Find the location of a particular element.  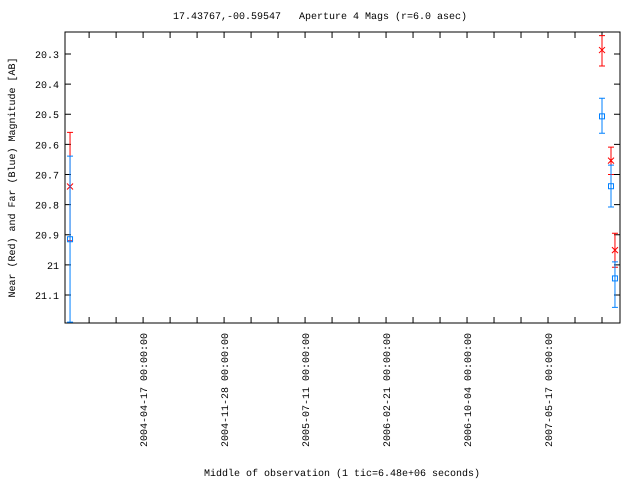

y-tick-label: 20.9 is located at coordinates (46, 237).